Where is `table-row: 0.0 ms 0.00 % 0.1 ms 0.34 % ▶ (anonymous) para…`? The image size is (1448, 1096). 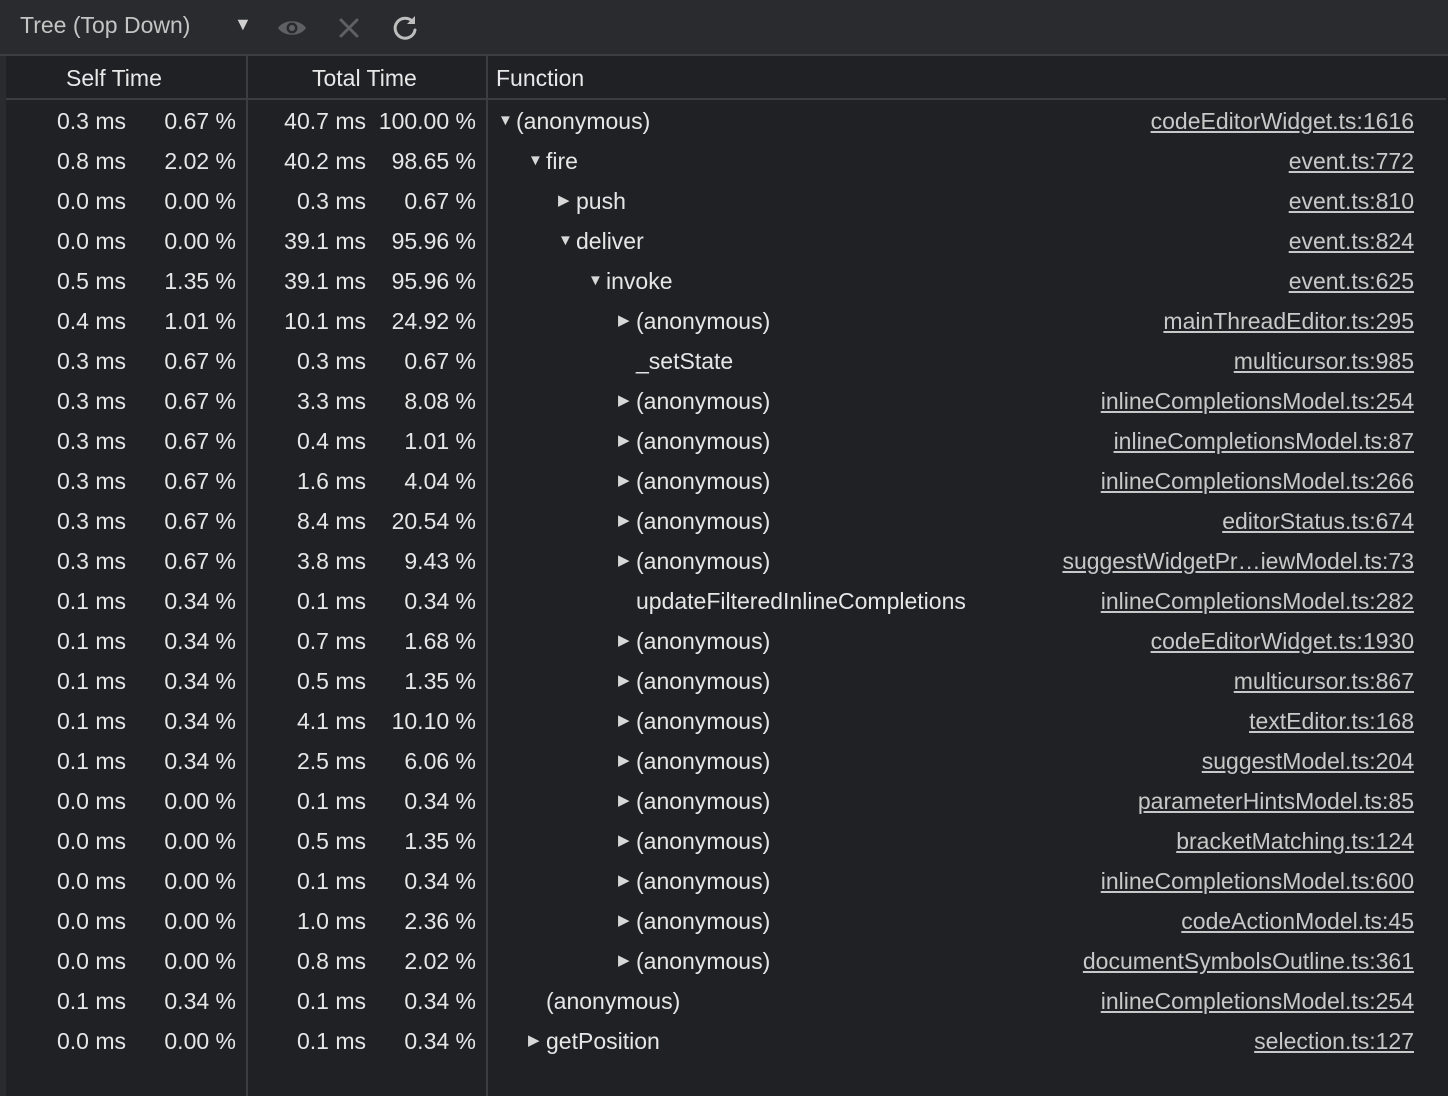
table-row: 0.0 ms 0.00 % 0.1 ms 0.34 % ▶ (anonymous) para… is located at coordinates (724, 801).